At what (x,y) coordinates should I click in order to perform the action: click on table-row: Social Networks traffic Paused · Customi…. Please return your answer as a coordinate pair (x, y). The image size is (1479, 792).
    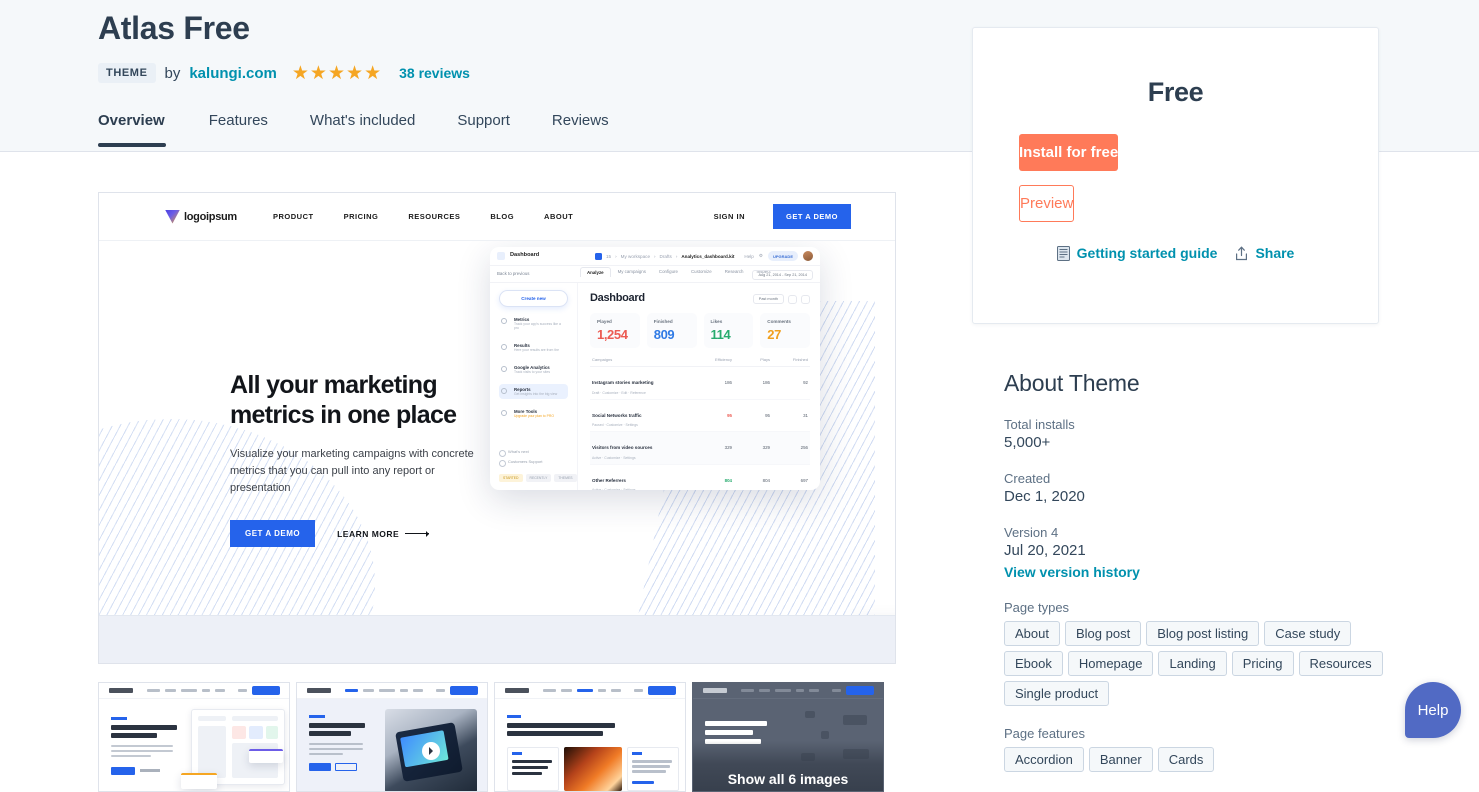
    Looking at the image, I should click on (700, 416).